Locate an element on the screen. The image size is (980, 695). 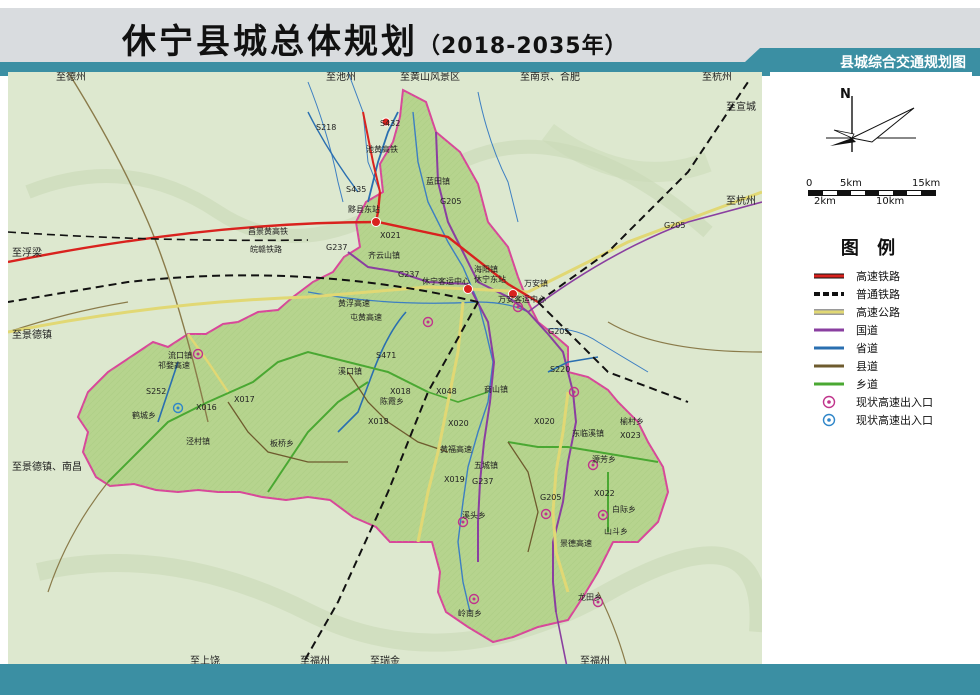
route-g237-south: G237 is located at coordinates (482, 481).